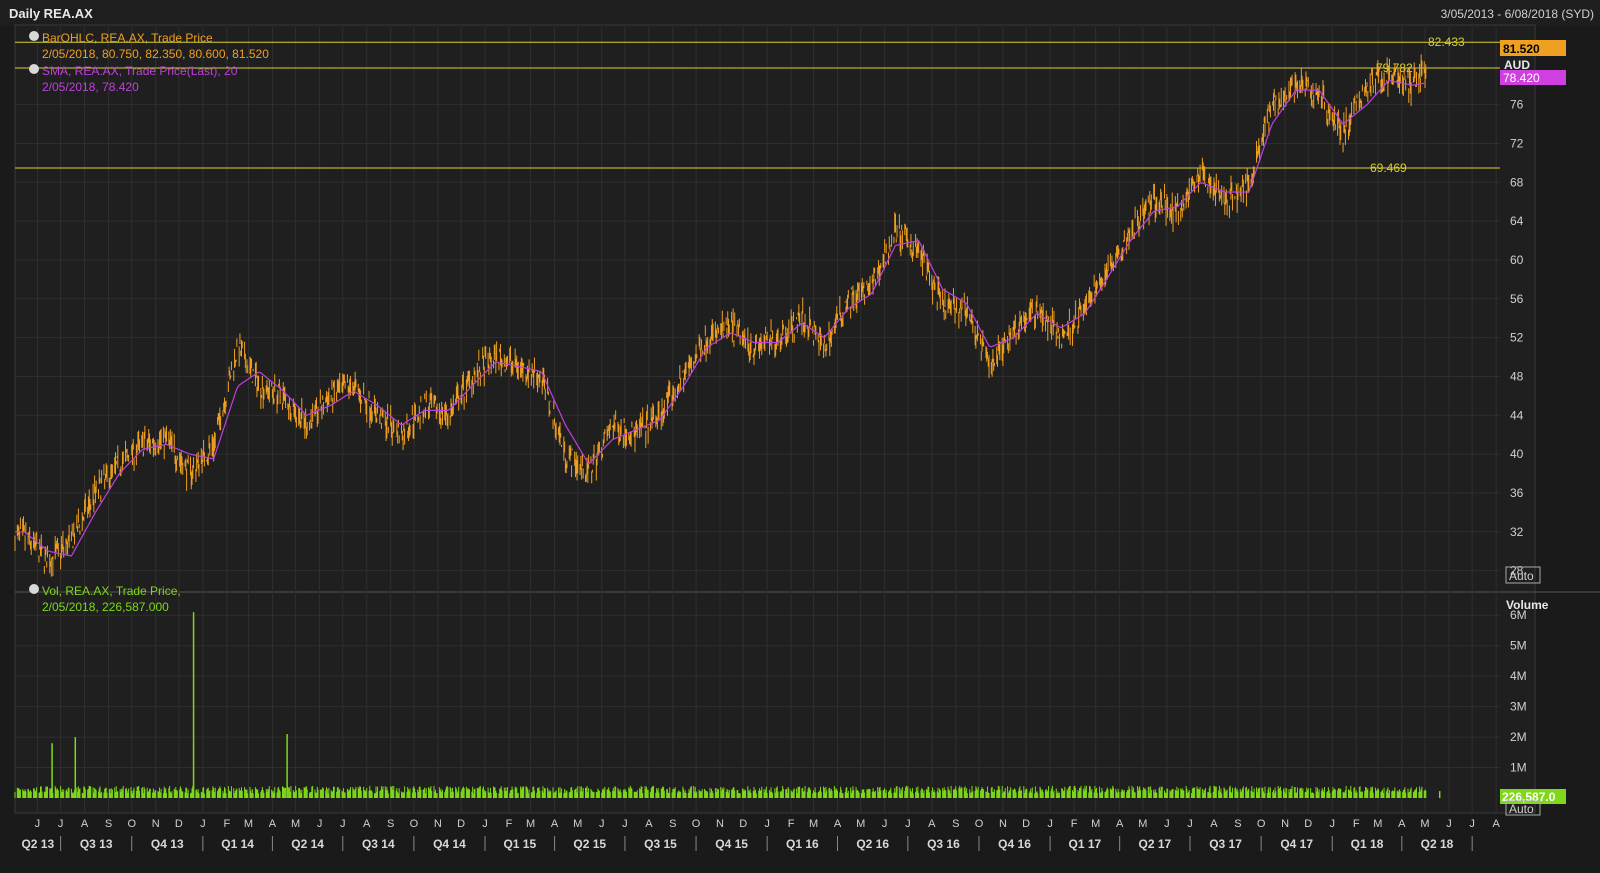 The height and width of the screenshot is (873, 1600). What do you see at coordinates (1518, 768) in the screenshot?
I see `volume-y-tick: 1M` at bounding box center [1518, 768].